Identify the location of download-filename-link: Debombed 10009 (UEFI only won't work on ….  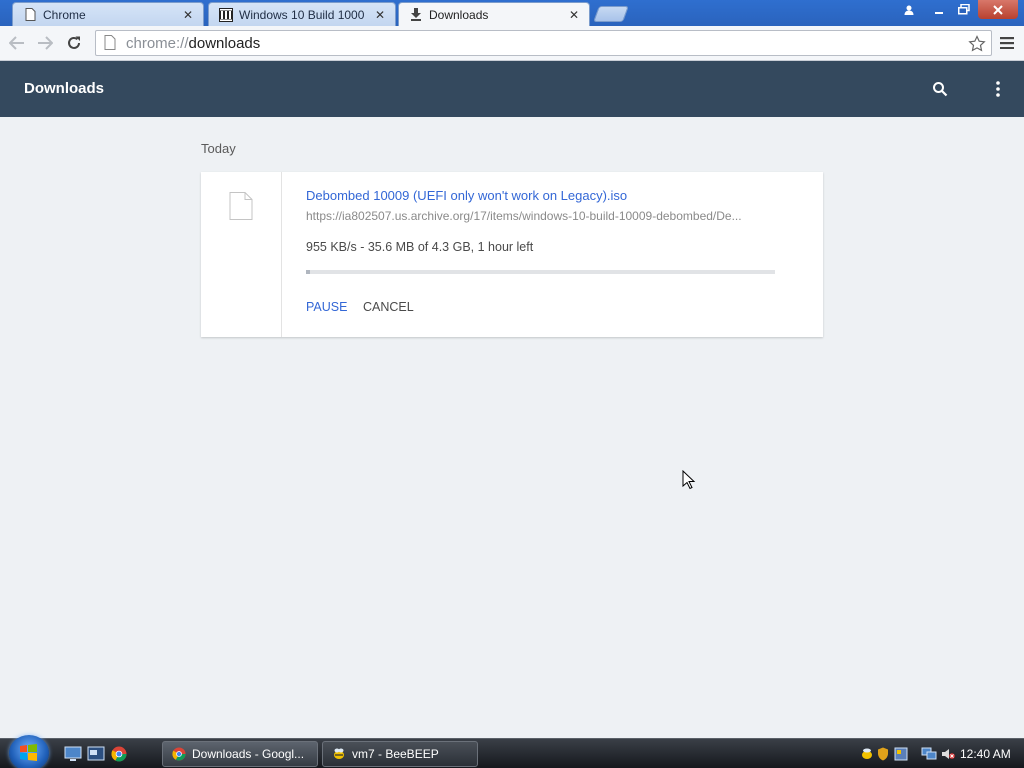
(466, 195).